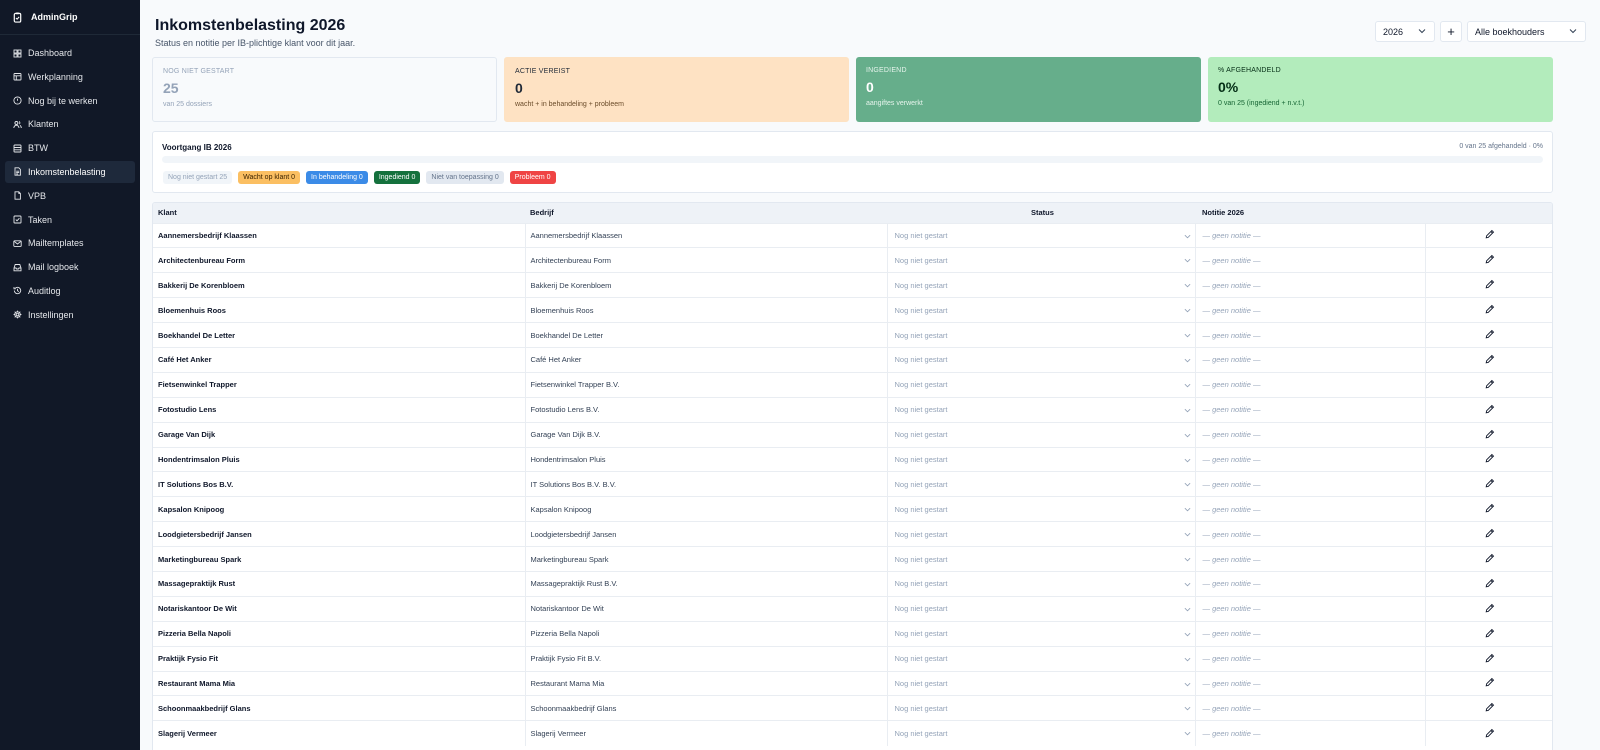  Describe the element at coordinates (70, 267) in the screenshot. I see `sidebar-item-mail-logboek: Mail logboek` at that location.